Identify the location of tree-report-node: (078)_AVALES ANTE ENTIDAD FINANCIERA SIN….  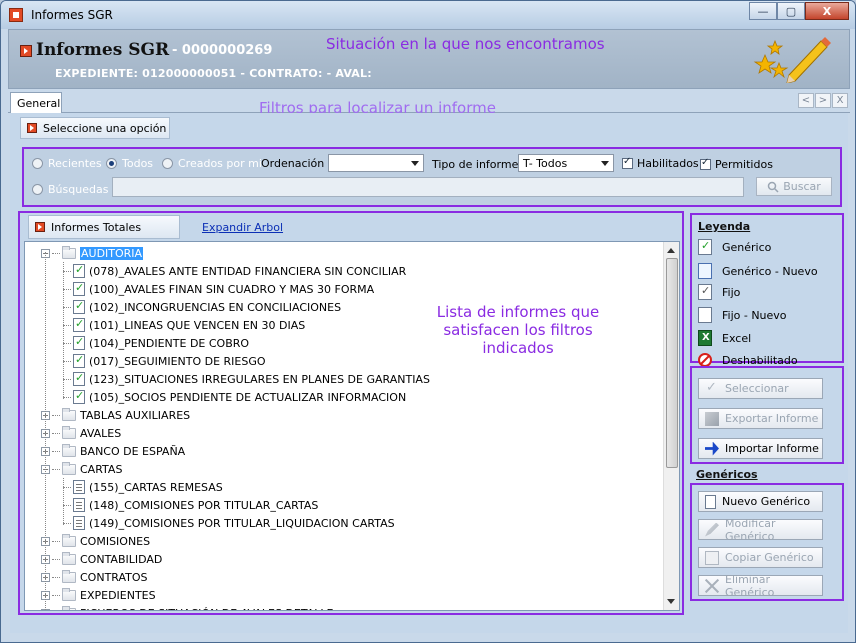
(234, 271).